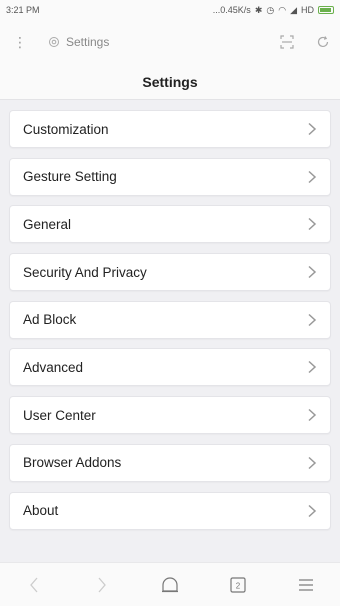 This screenshot has width=340, height=606. I want to click on page-title: Settings, so click(170, 81).